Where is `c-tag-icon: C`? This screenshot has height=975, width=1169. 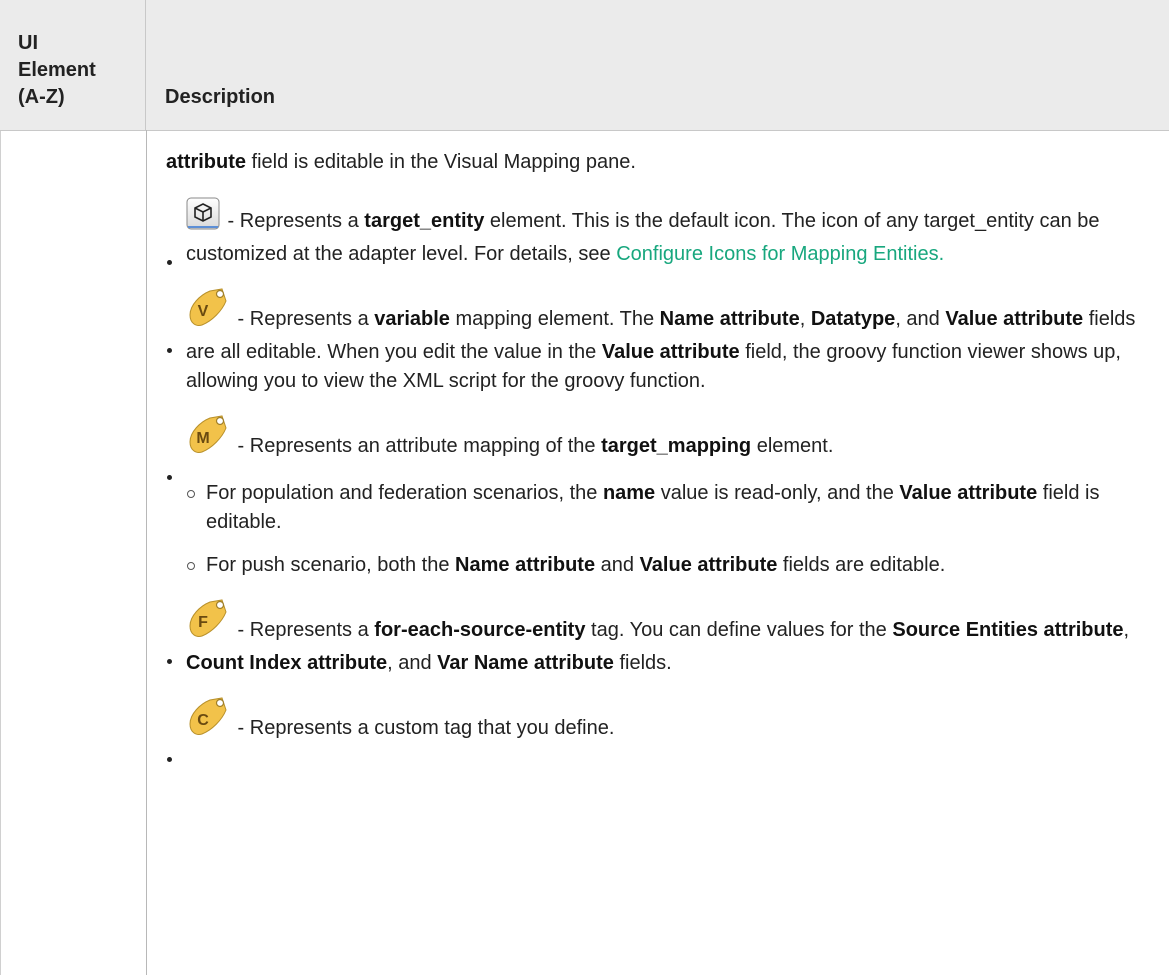
c-tag-icon: C is located at coordinates (208, 720).